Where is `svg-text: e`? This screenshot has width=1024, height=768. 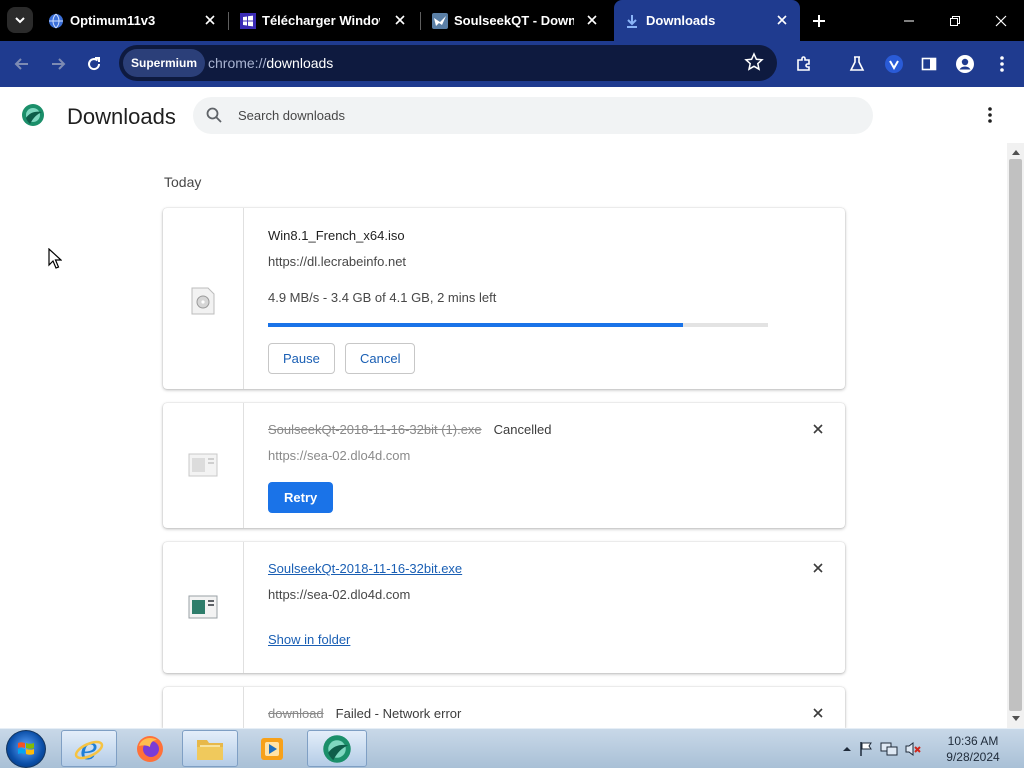
svg-text: e is located at coordinates (89, 749).